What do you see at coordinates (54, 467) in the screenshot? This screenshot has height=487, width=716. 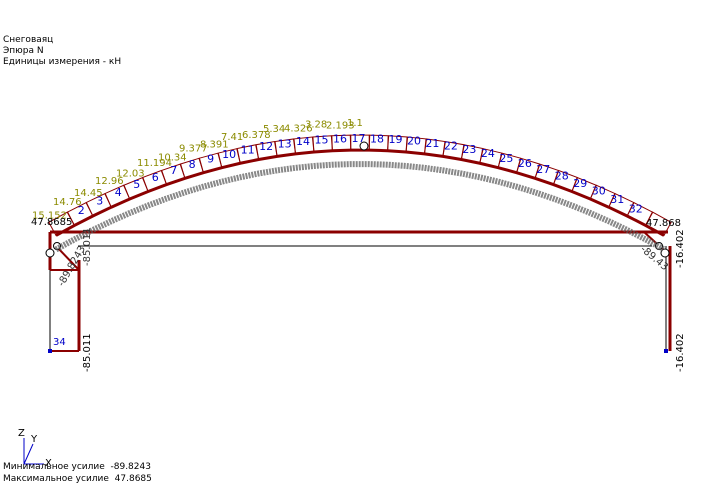 I see `min-force-label: Минимальное усилие` at bounding box center [54, 467].